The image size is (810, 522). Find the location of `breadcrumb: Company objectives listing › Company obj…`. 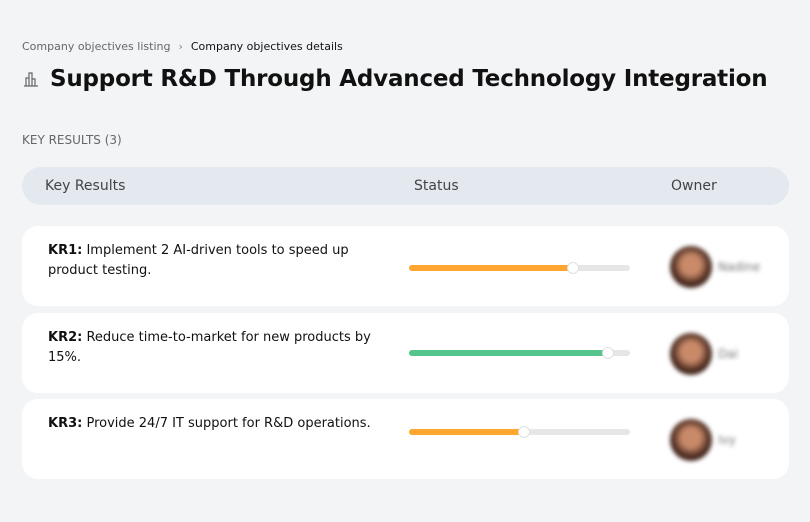

breadcrumb: Company objectives listing › Company obj… is located at coordinates (182, 46).